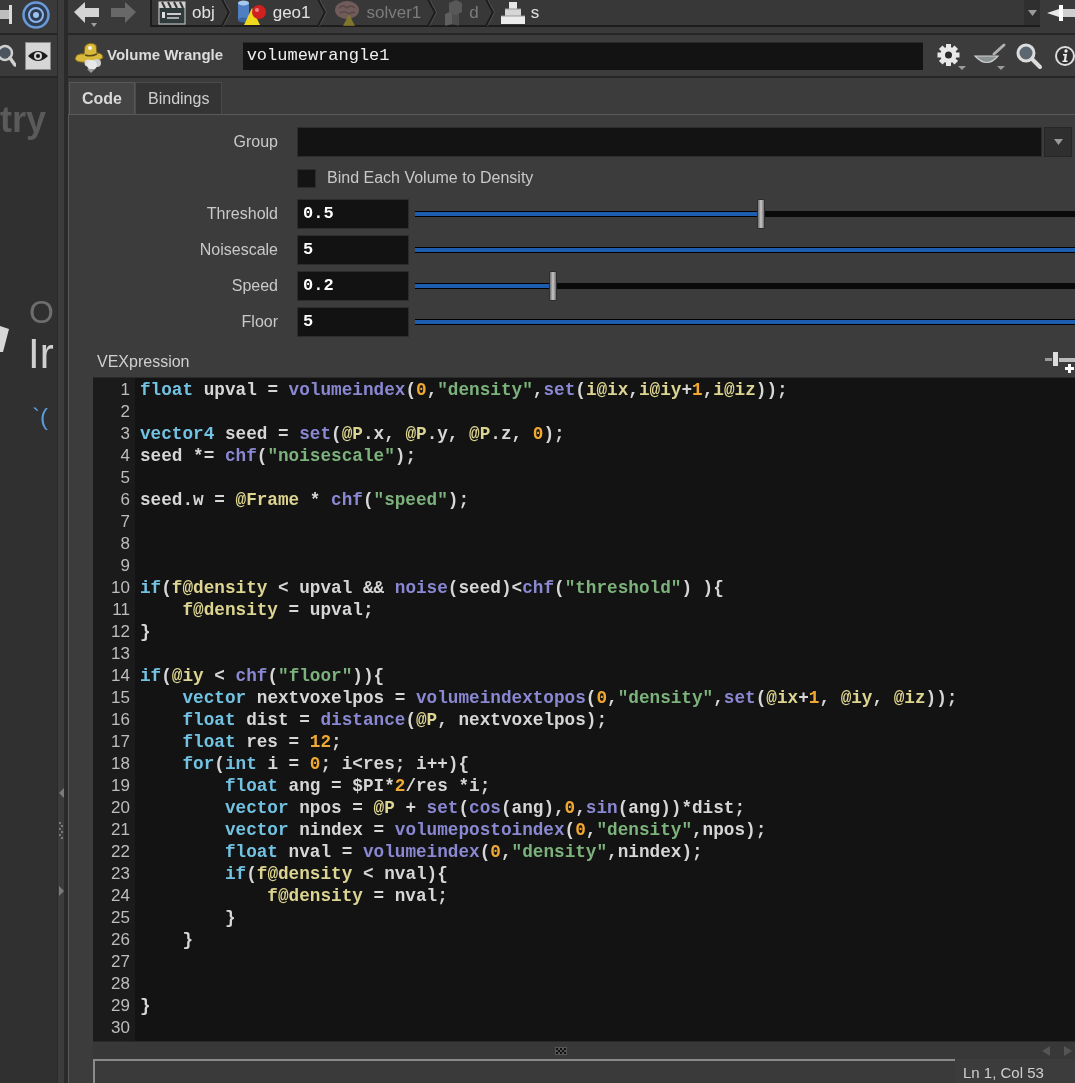 Image resolution: width=1075 pixels, height=1083 pixels. I want to click on checkbox, so click(306, 178).